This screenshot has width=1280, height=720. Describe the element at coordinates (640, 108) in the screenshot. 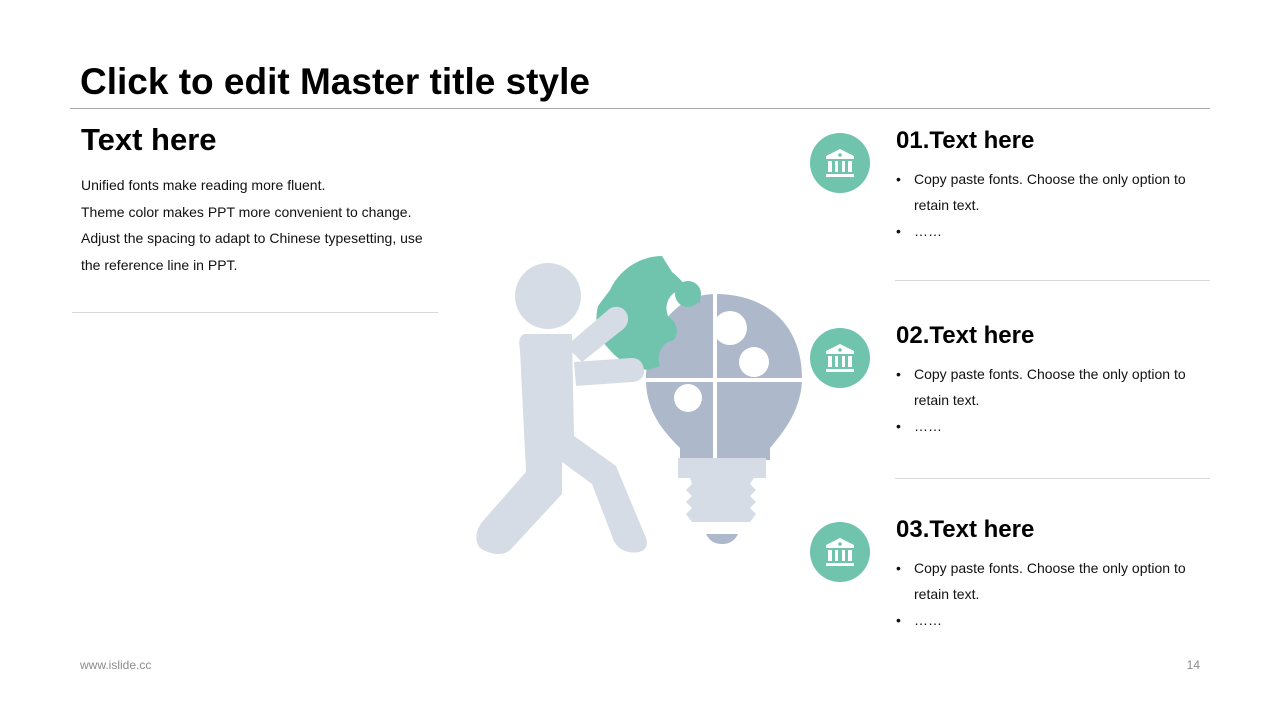

I see `title-divider` at that location.